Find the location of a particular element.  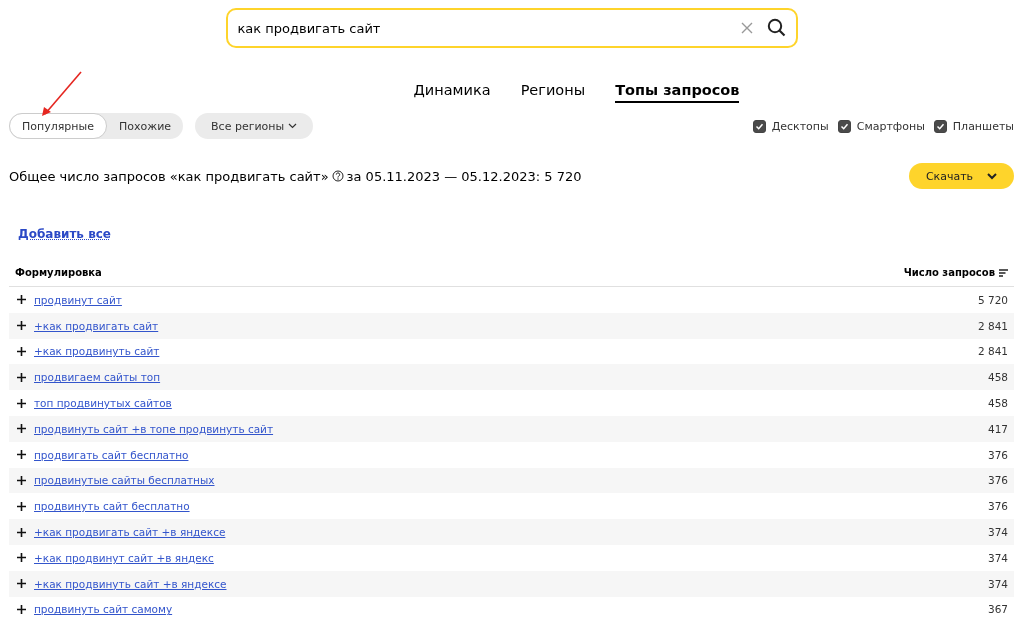

query-link: +как продвигать сайт +в яндексе is located at coordinates (130, 532).